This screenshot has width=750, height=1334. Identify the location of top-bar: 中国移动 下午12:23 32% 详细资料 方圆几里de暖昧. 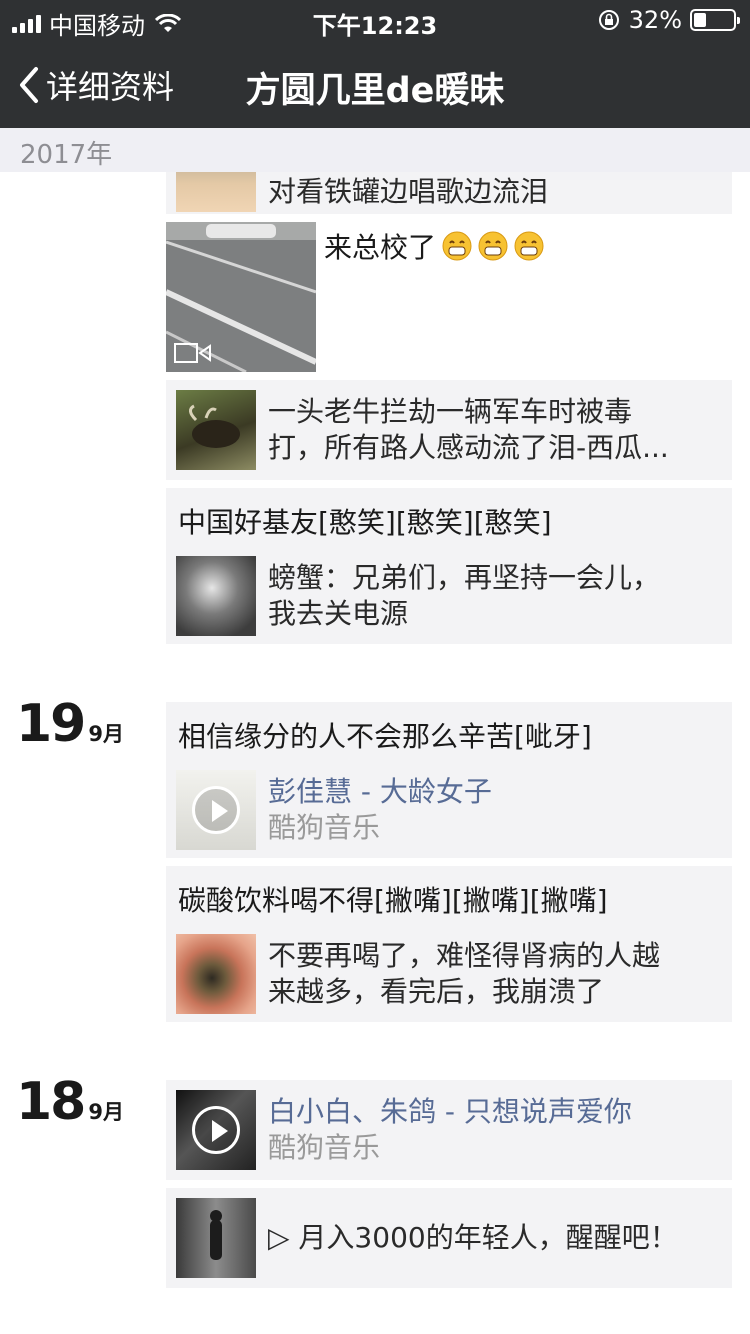
(375, 64).